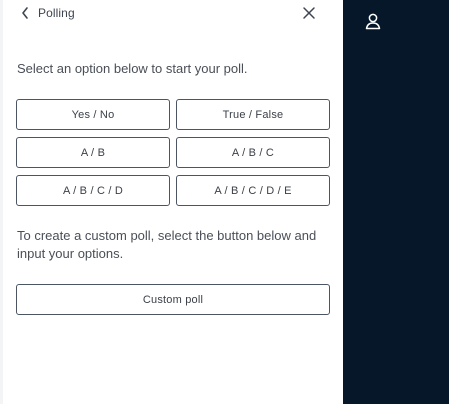 The height and width of the screenshot is (404, 449). Describe the element at coordinates (93, 114) in the screenshot. I see `poll-option-yes-no: Yes / No` at that location.